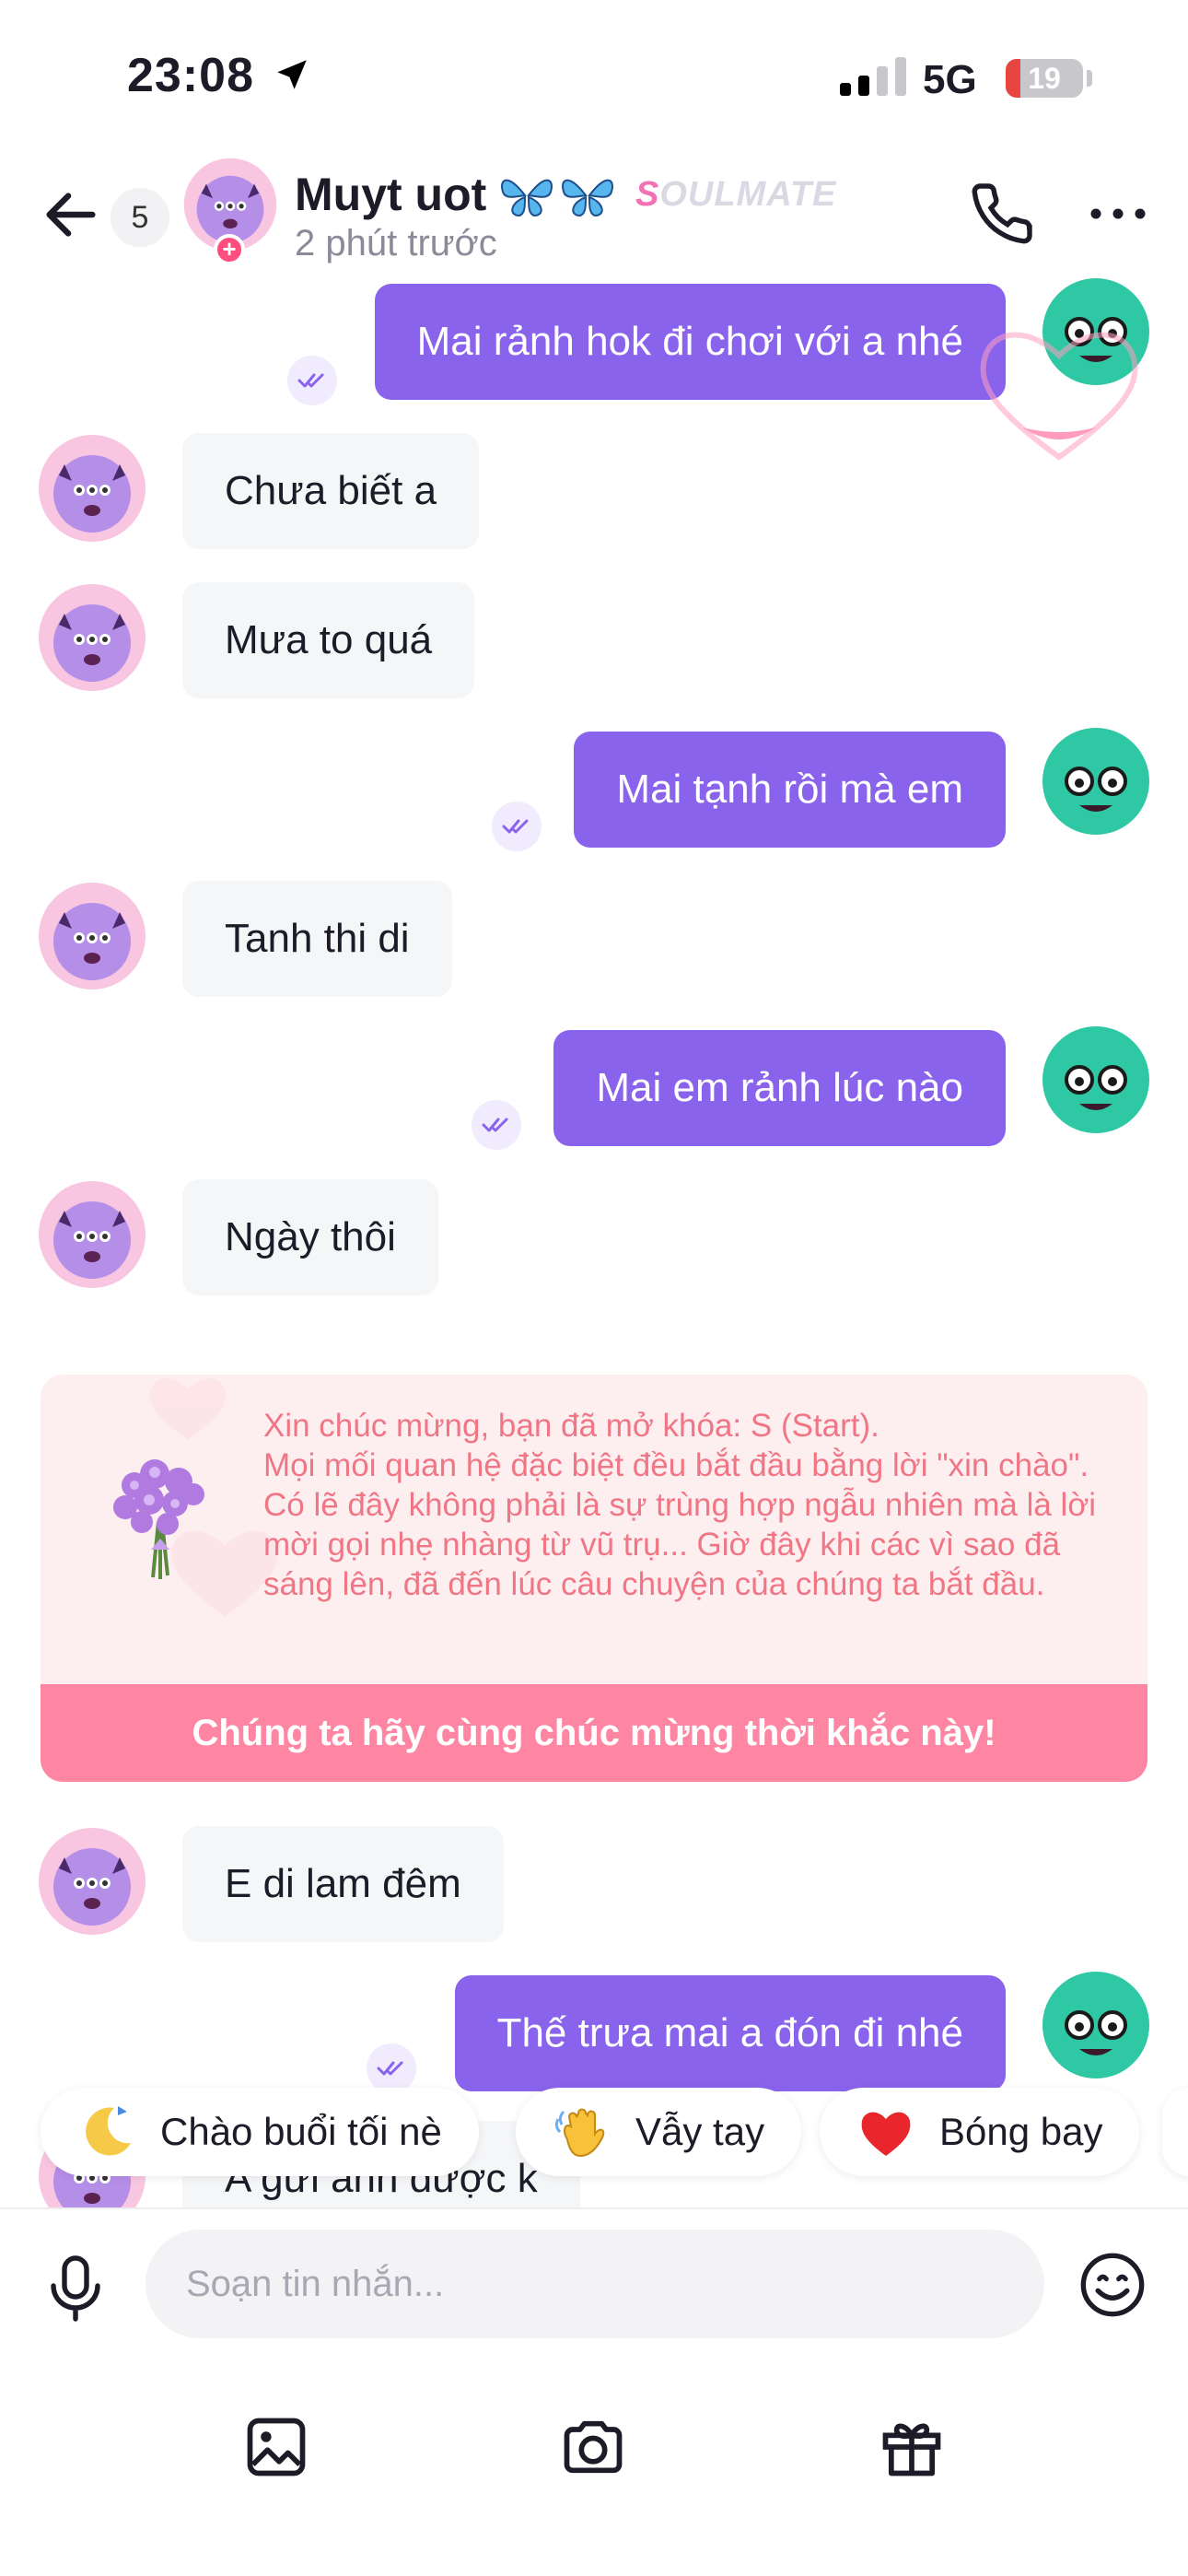  Describe the element at coordinates (594, 642) in the screenshot. I see `message-row: Mưa to quá` at that location.